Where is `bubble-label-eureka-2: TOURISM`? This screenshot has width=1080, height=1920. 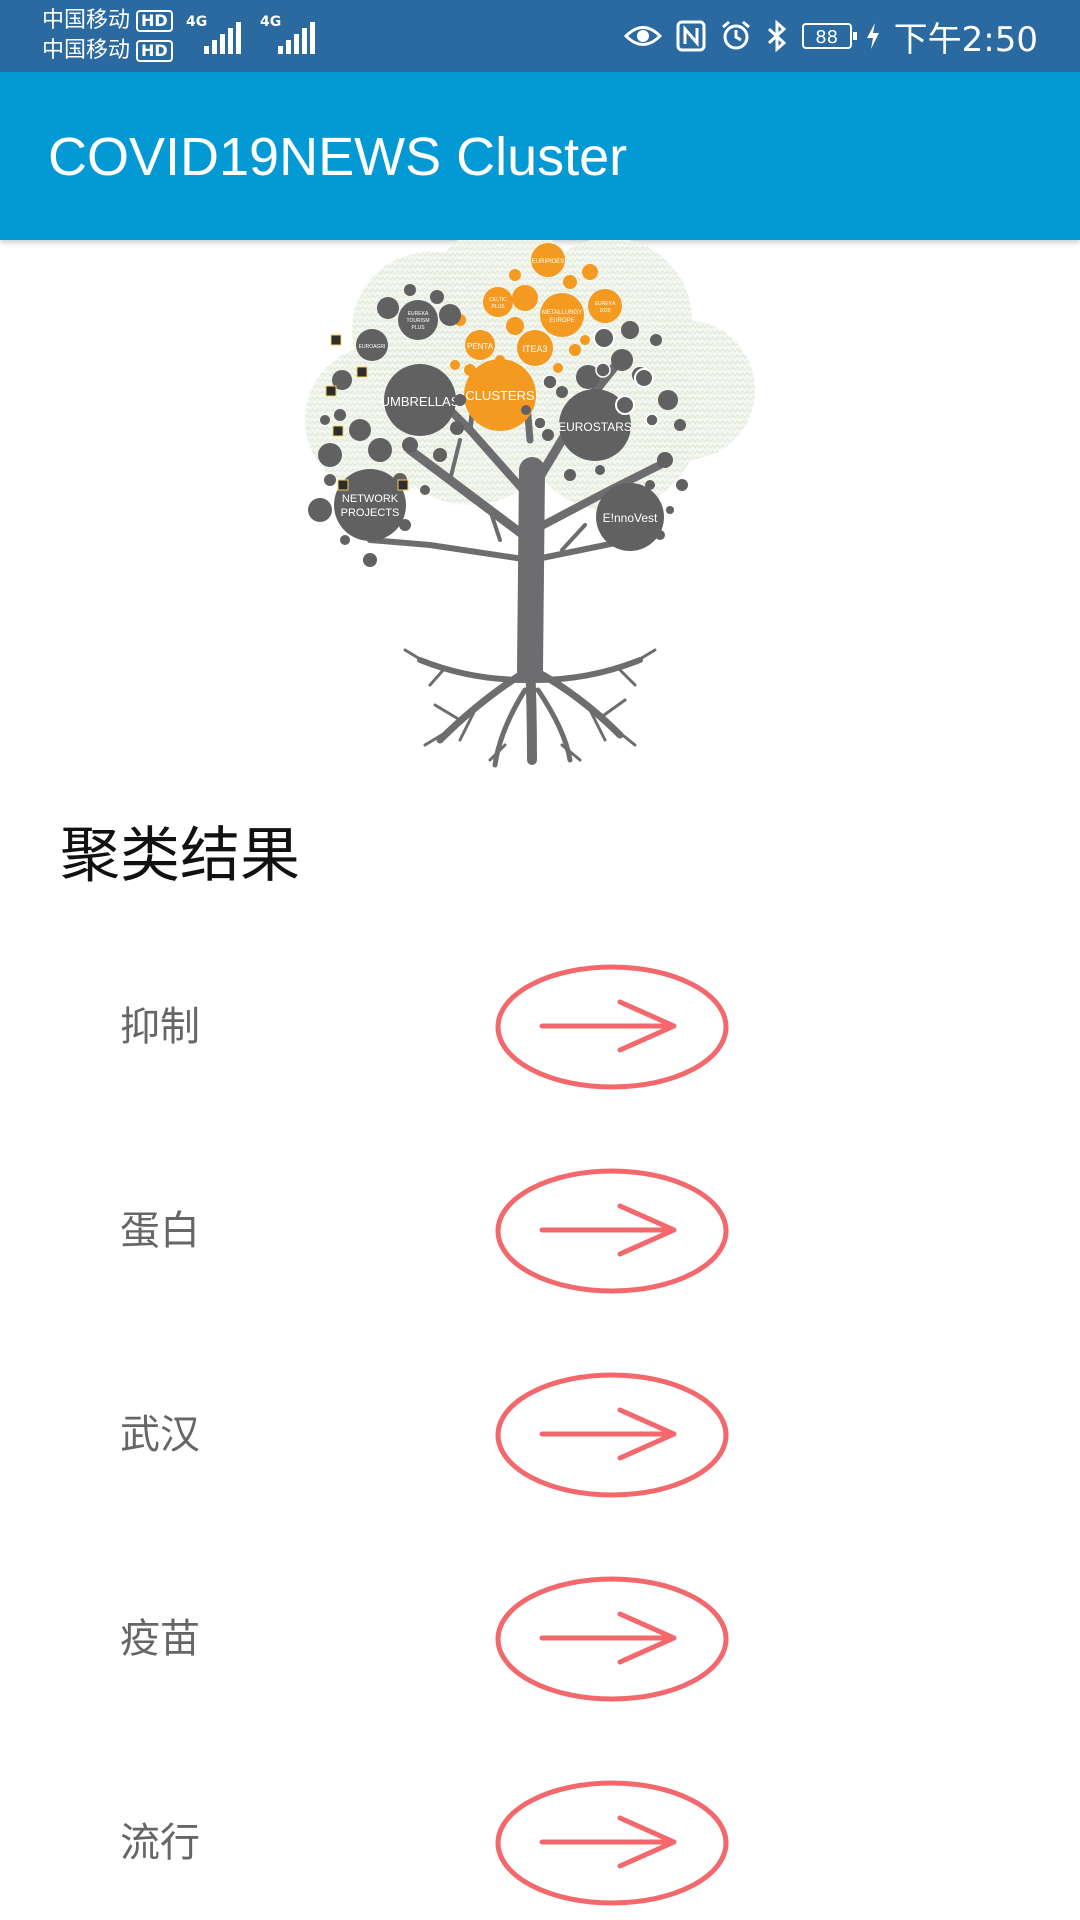
bubble-label-eureka-2: TOURISM is located at coordinates (418, 321).